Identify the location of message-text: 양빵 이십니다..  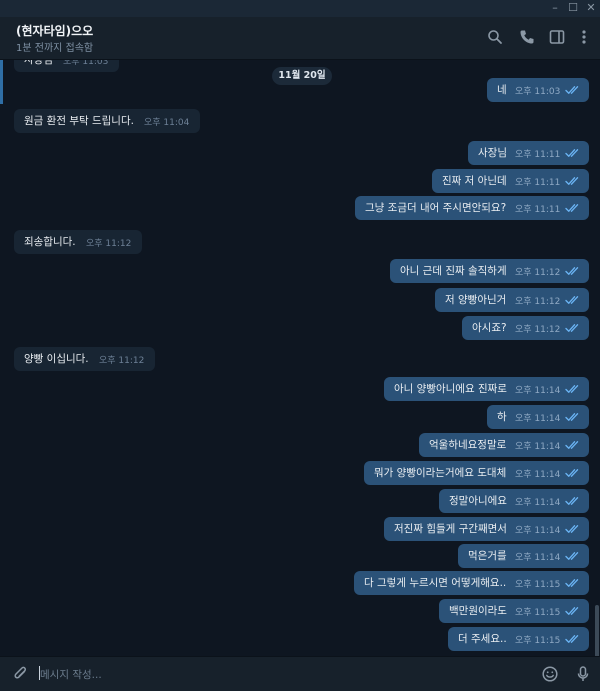
(56, 359).